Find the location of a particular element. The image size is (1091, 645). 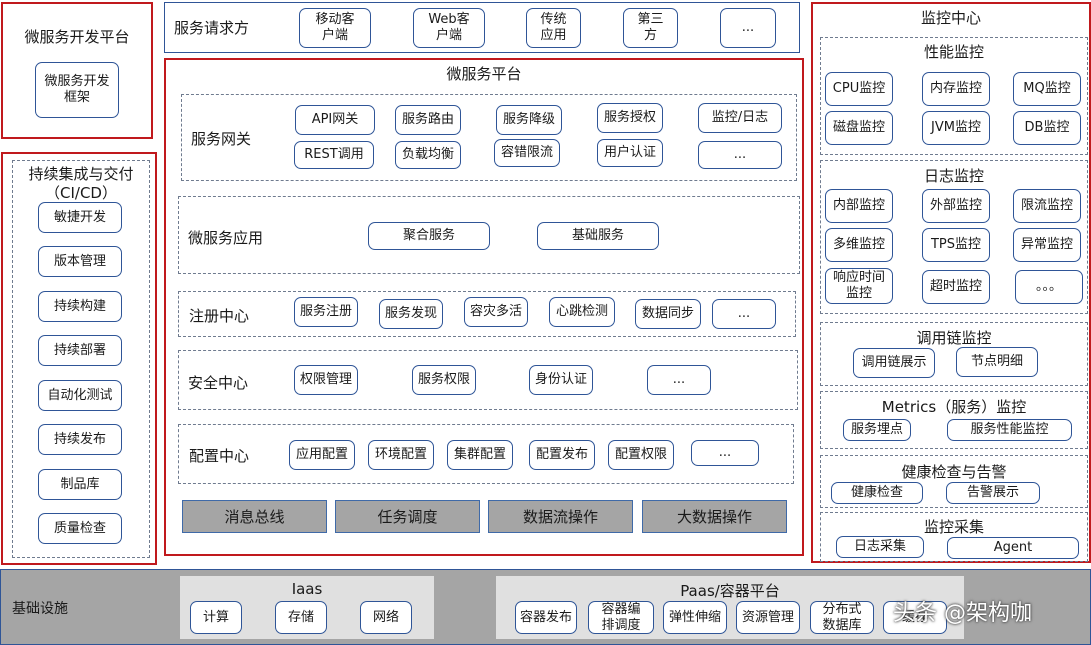

perf-title: 性能监控 is located at coordinates (953, 52).